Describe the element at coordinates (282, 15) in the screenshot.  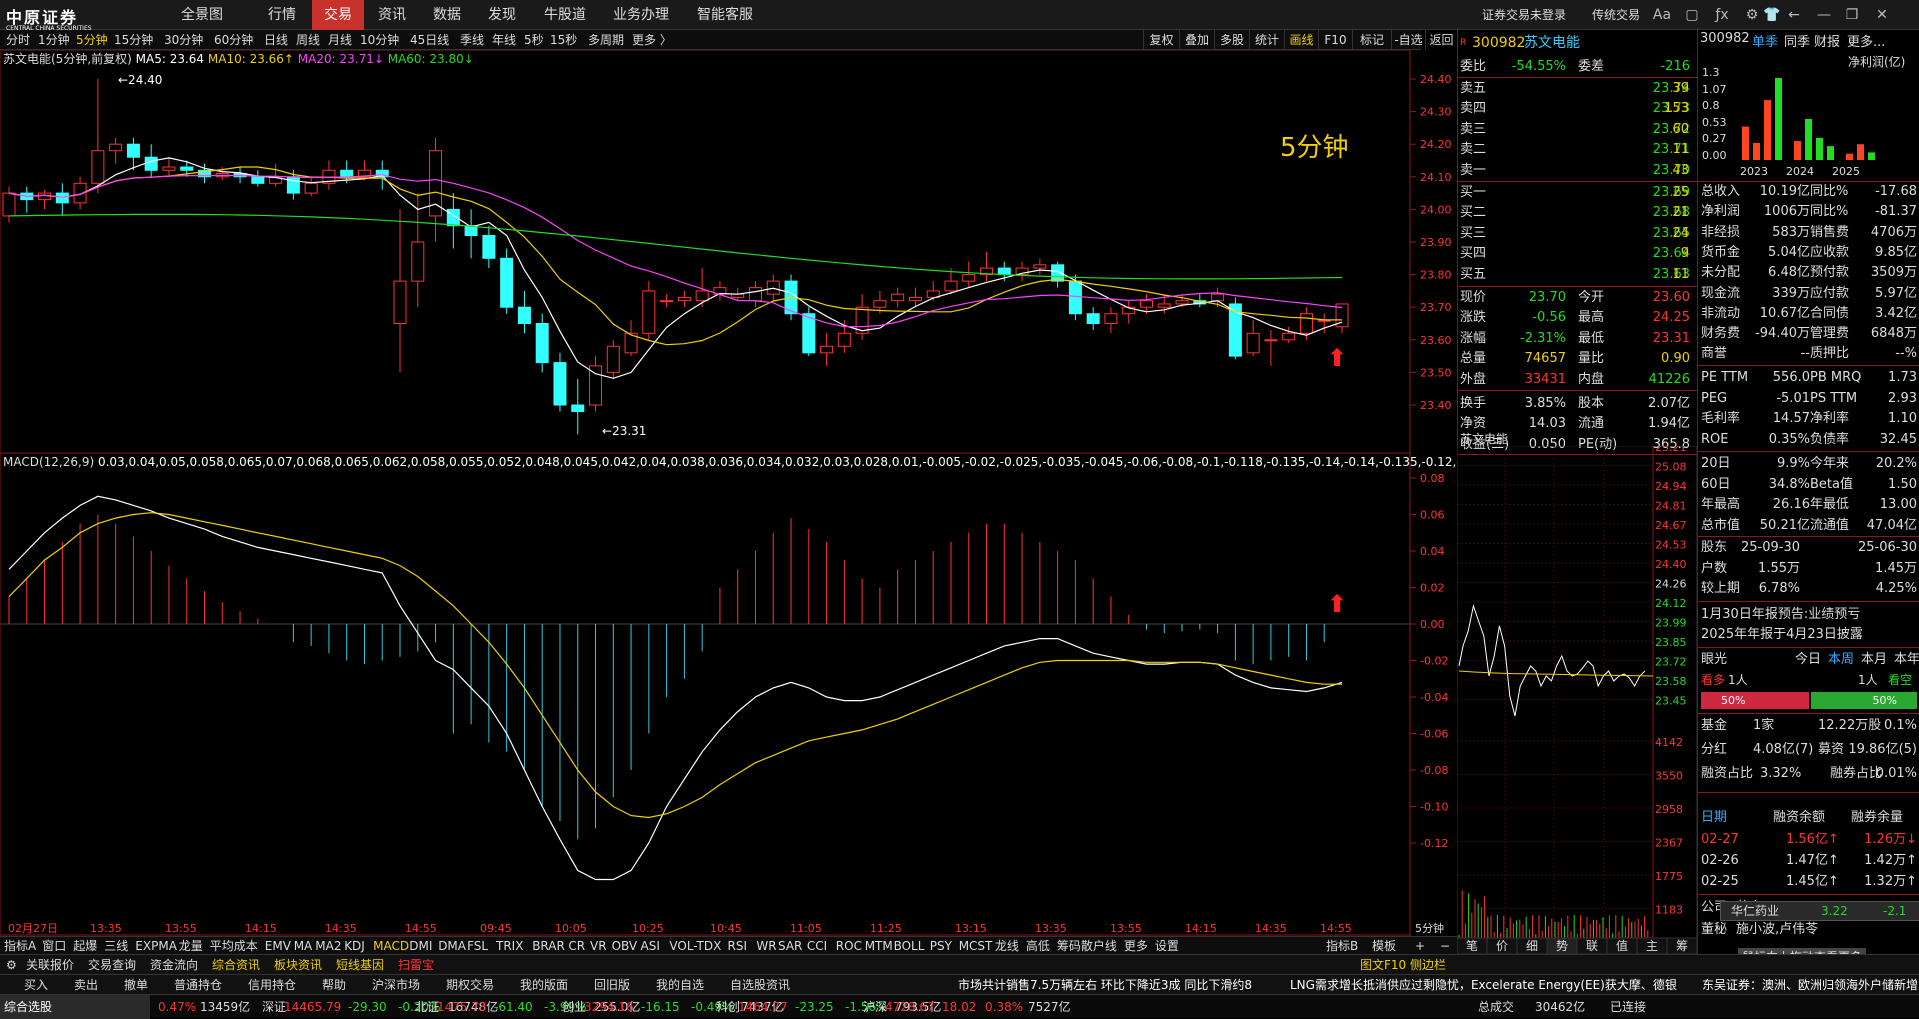
I see `menu-1: 行情` at that location.